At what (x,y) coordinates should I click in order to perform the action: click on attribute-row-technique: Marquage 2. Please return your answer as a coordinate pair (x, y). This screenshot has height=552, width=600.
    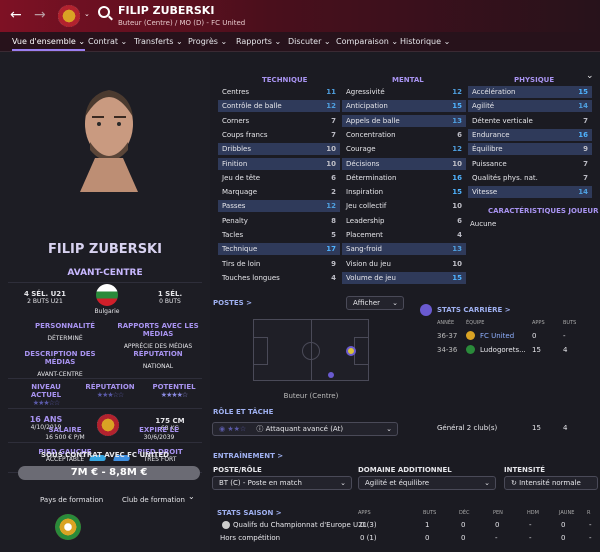
    Looking at the image, I should click on (279, 192).